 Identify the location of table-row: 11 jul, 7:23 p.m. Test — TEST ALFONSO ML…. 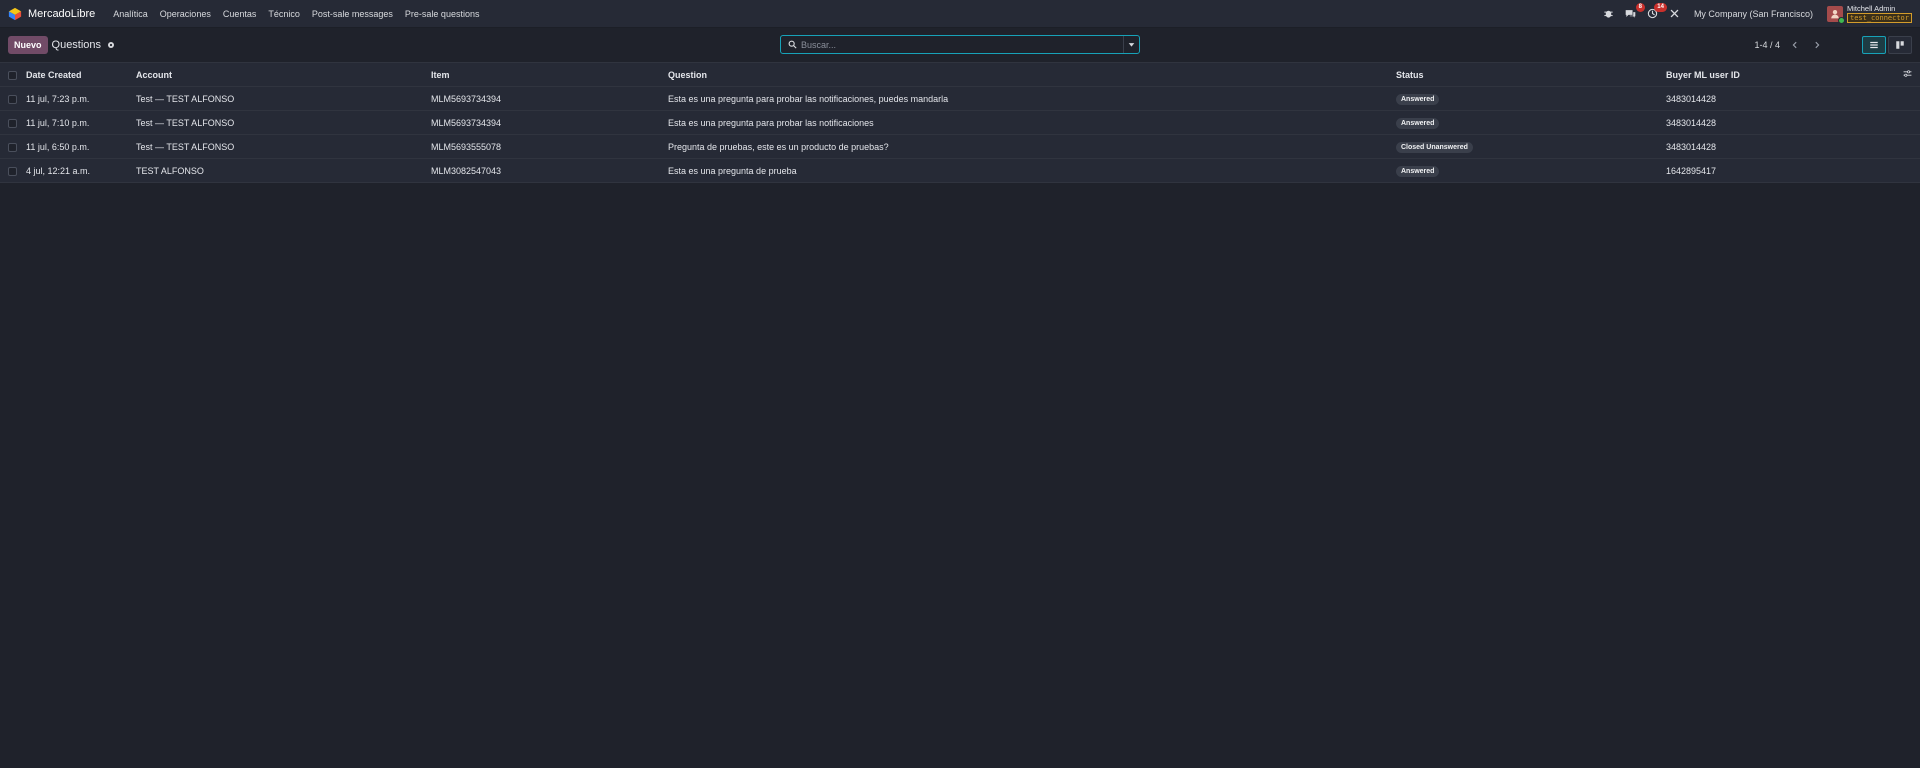
(960, 98).